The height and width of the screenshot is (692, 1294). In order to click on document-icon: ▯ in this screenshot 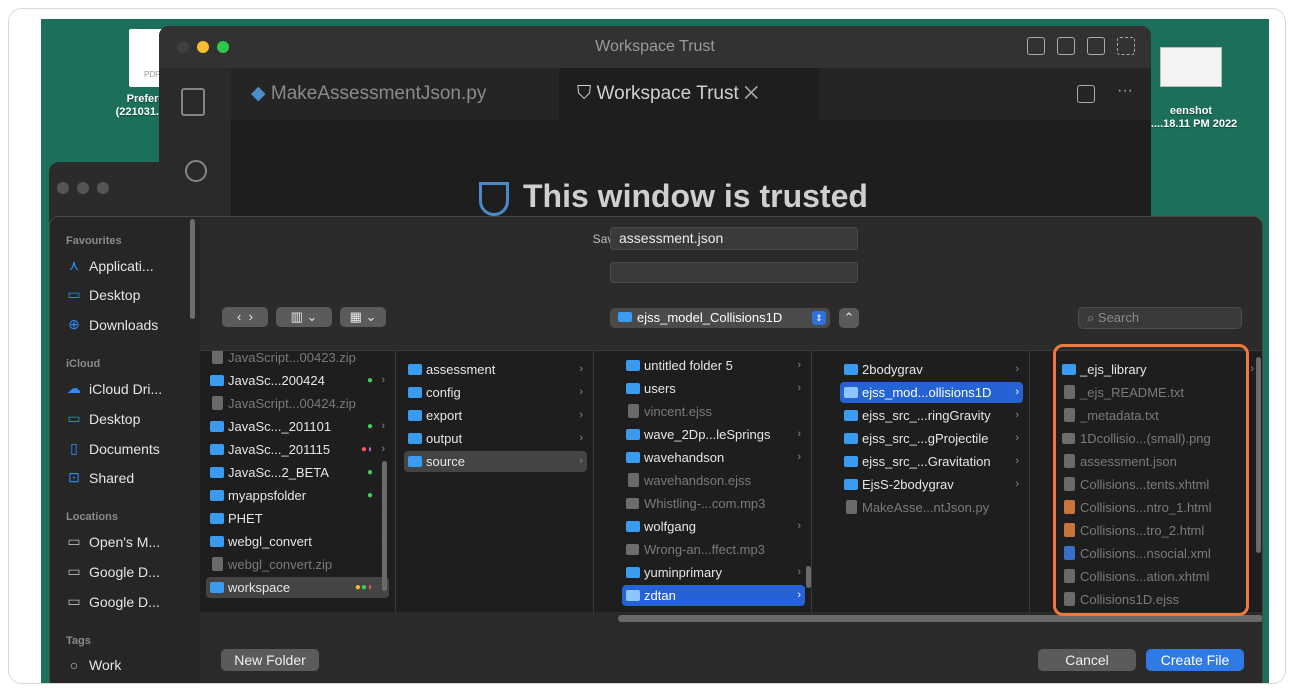, I will do `click(74, 448)`.